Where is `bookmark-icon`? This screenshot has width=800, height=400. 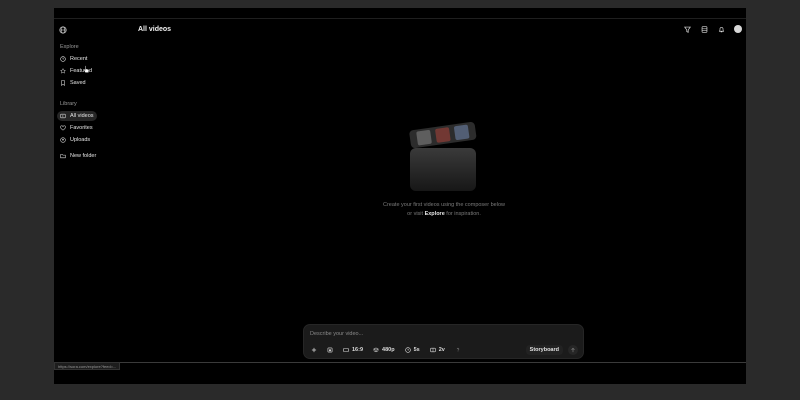
bookmark-icon is located at coordinates (63, 83).